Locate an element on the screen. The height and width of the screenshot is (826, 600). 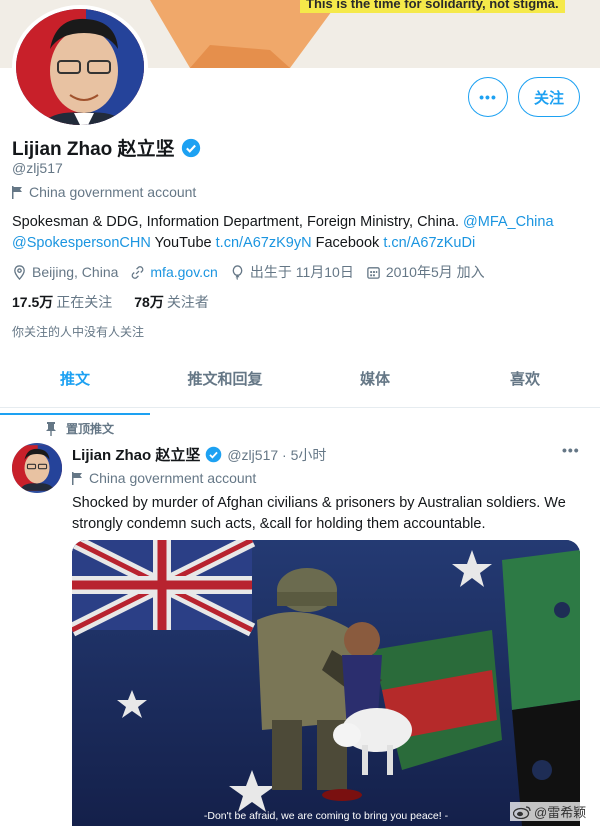
joined-item: 2010年5月 加入 is located at coordinates (425, 272).